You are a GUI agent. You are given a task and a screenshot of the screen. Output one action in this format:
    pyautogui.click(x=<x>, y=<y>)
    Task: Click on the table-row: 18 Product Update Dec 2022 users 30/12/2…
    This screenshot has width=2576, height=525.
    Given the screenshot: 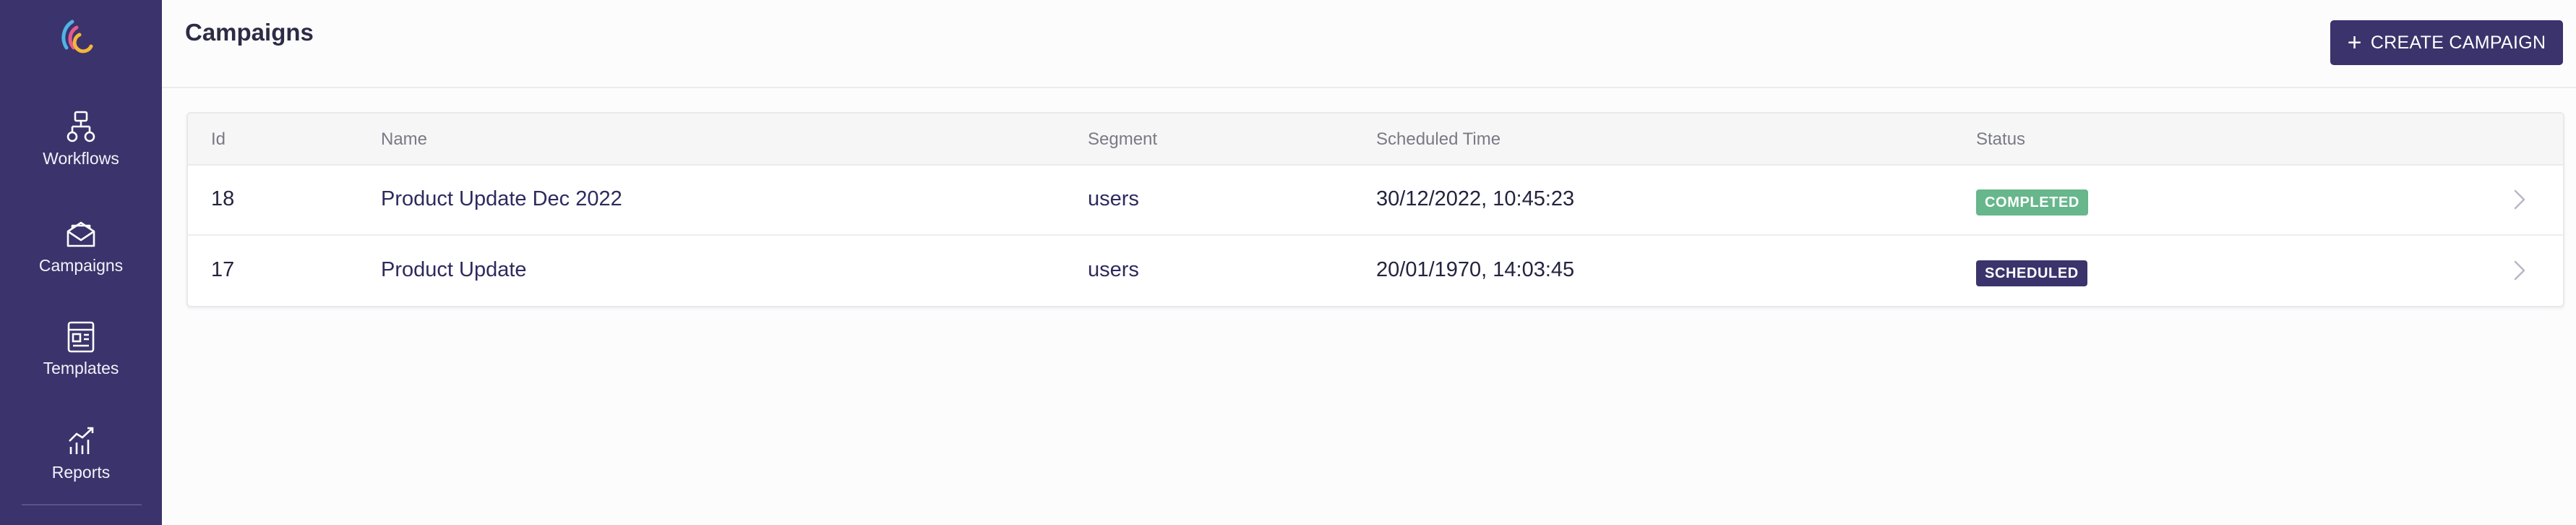 What is the action you would take?
    pyautogui.click(x=1376, y=200)
    